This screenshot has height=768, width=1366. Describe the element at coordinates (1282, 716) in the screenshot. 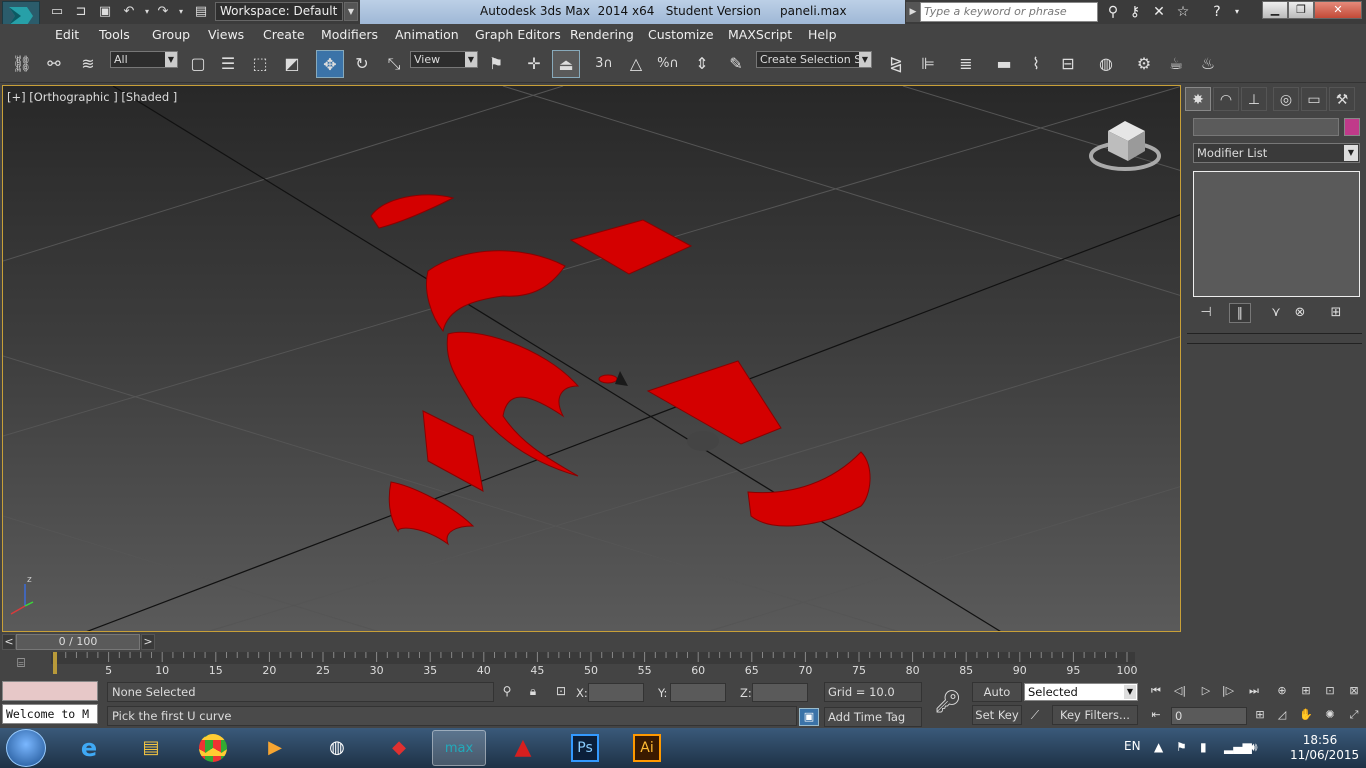

I see `field-of-view-icon: ◿` at that location.